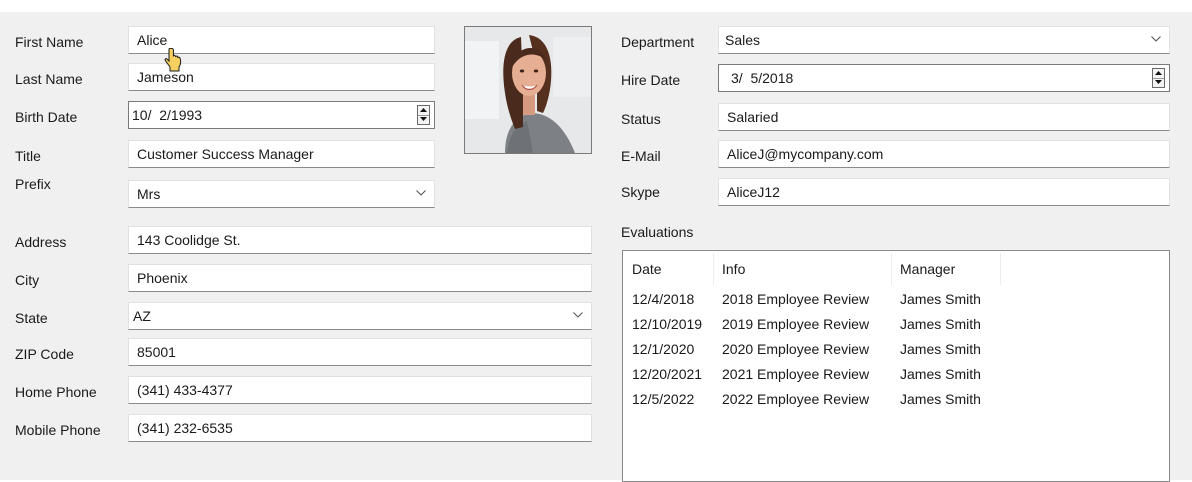 The width and height of the screenshot is (1192, 482). I want to click on evaluation-row-4-info: 2021 Employee Review, so click(795, 374).